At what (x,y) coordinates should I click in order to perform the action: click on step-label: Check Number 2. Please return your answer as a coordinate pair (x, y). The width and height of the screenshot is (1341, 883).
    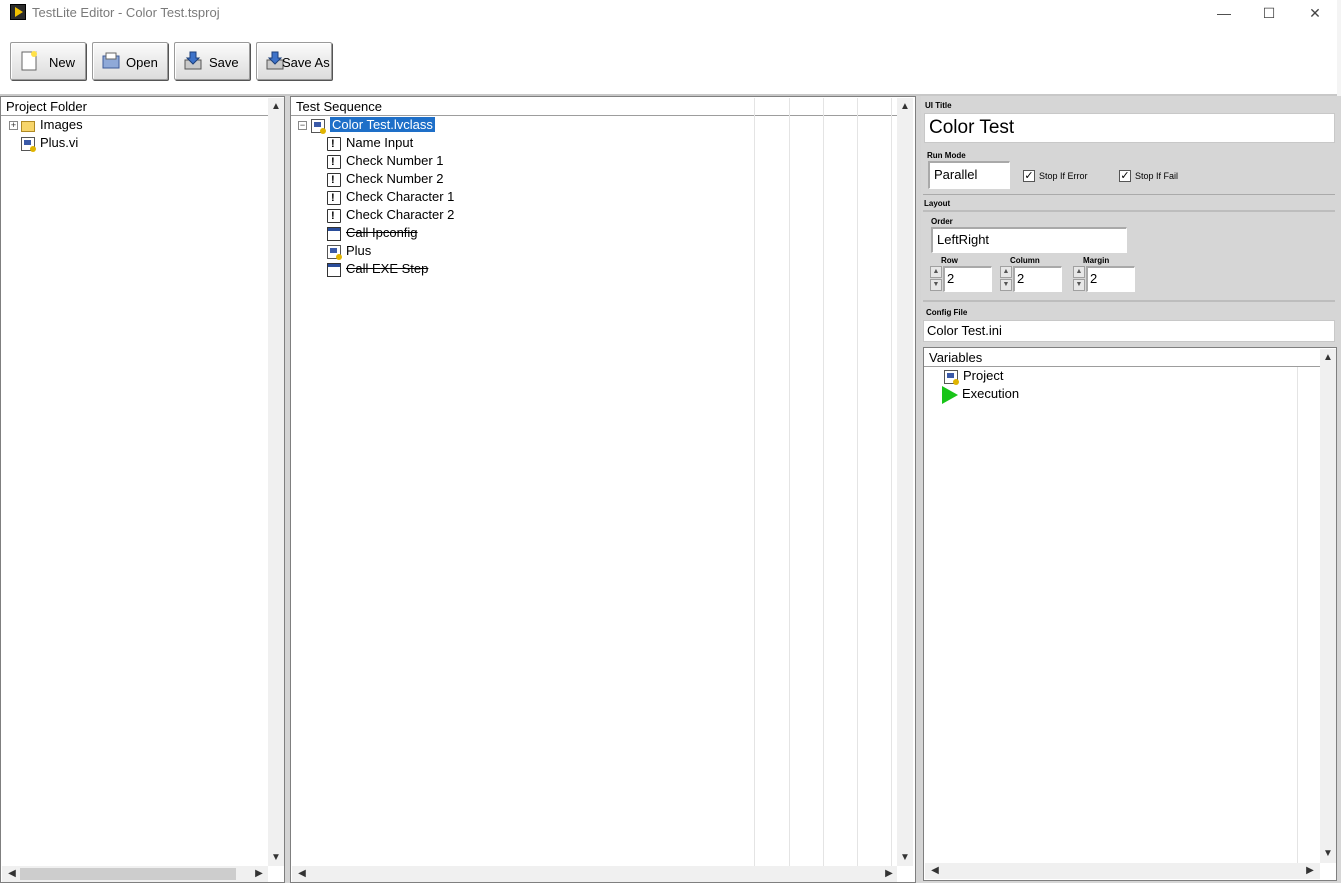
    Looking at the image, I should click on (395, 178).